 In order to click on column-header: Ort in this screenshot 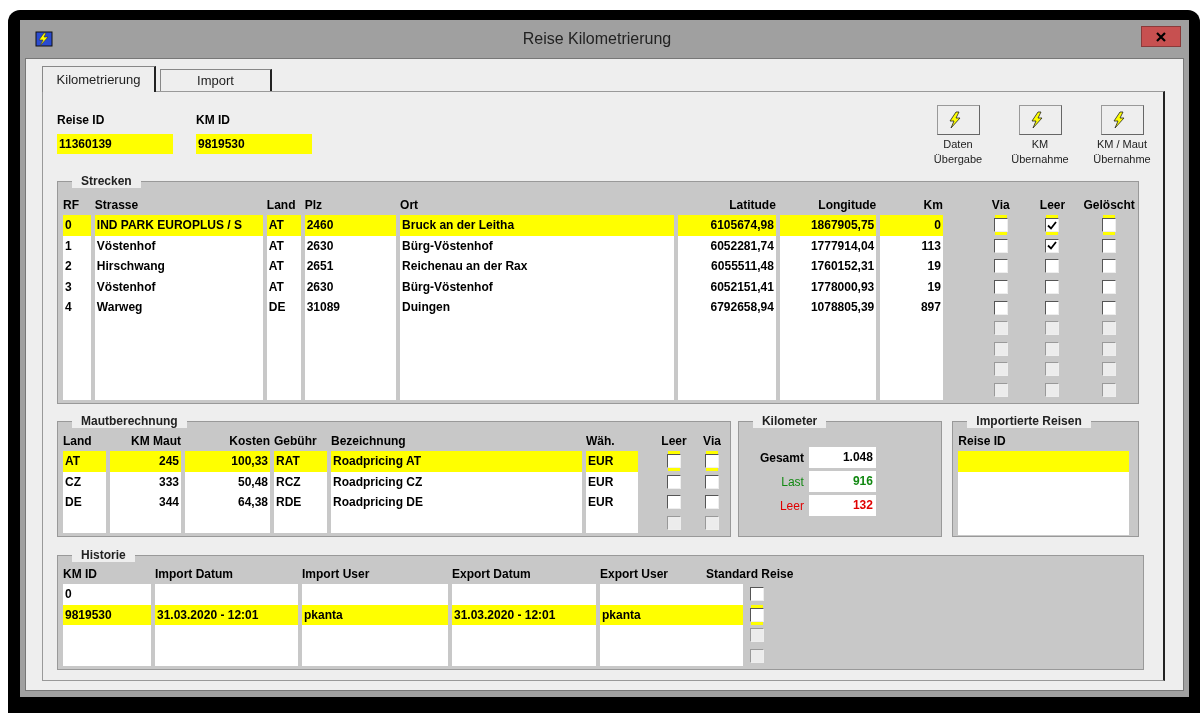, I will do `click(409, 205)`.